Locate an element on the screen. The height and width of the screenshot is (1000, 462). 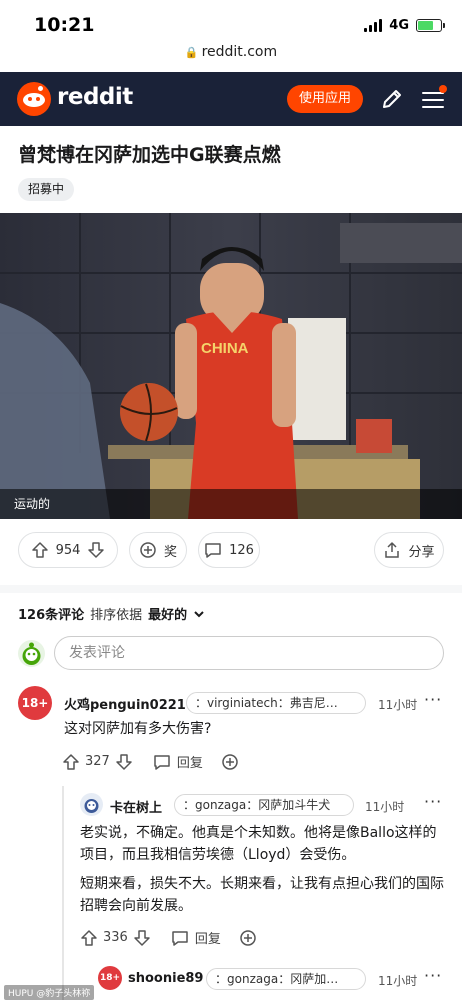
comment-username: 卡在树上 is located at coordinates (136, 806).